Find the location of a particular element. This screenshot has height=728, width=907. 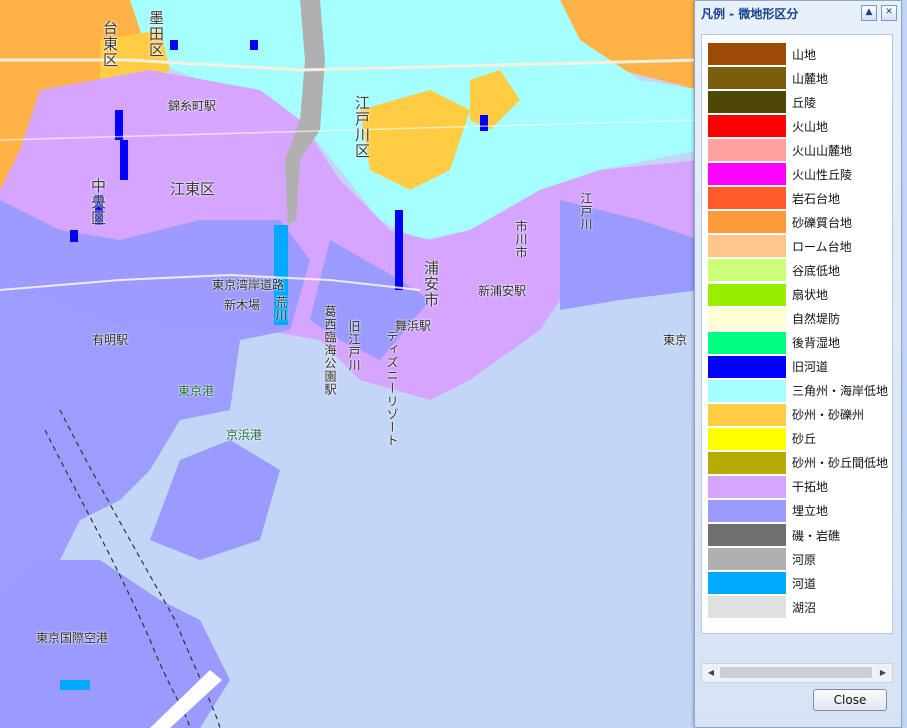

legend-item: 河道 is located at coordinates (762, 583).